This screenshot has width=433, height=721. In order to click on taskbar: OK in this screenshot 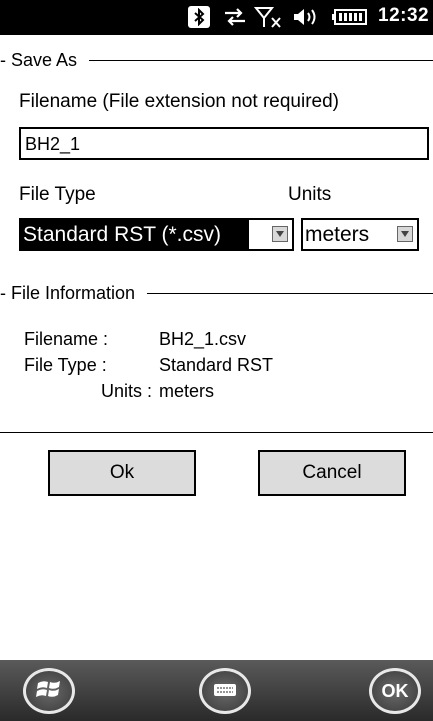, I will do `click(216, 690)`.